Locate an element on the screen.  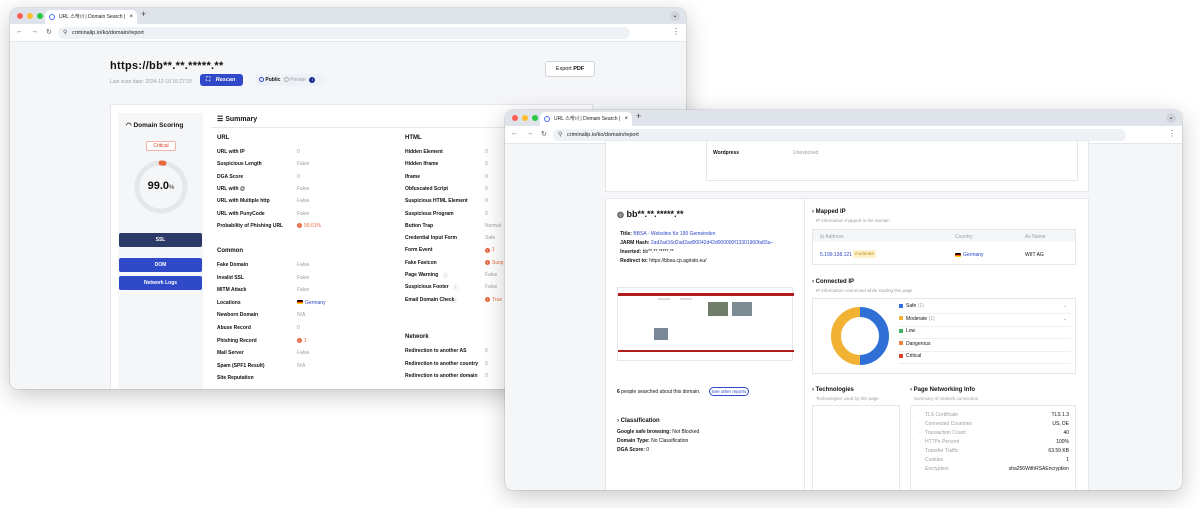
classification-row: Domain Type: No Classification is located at coordinates (652, 441).